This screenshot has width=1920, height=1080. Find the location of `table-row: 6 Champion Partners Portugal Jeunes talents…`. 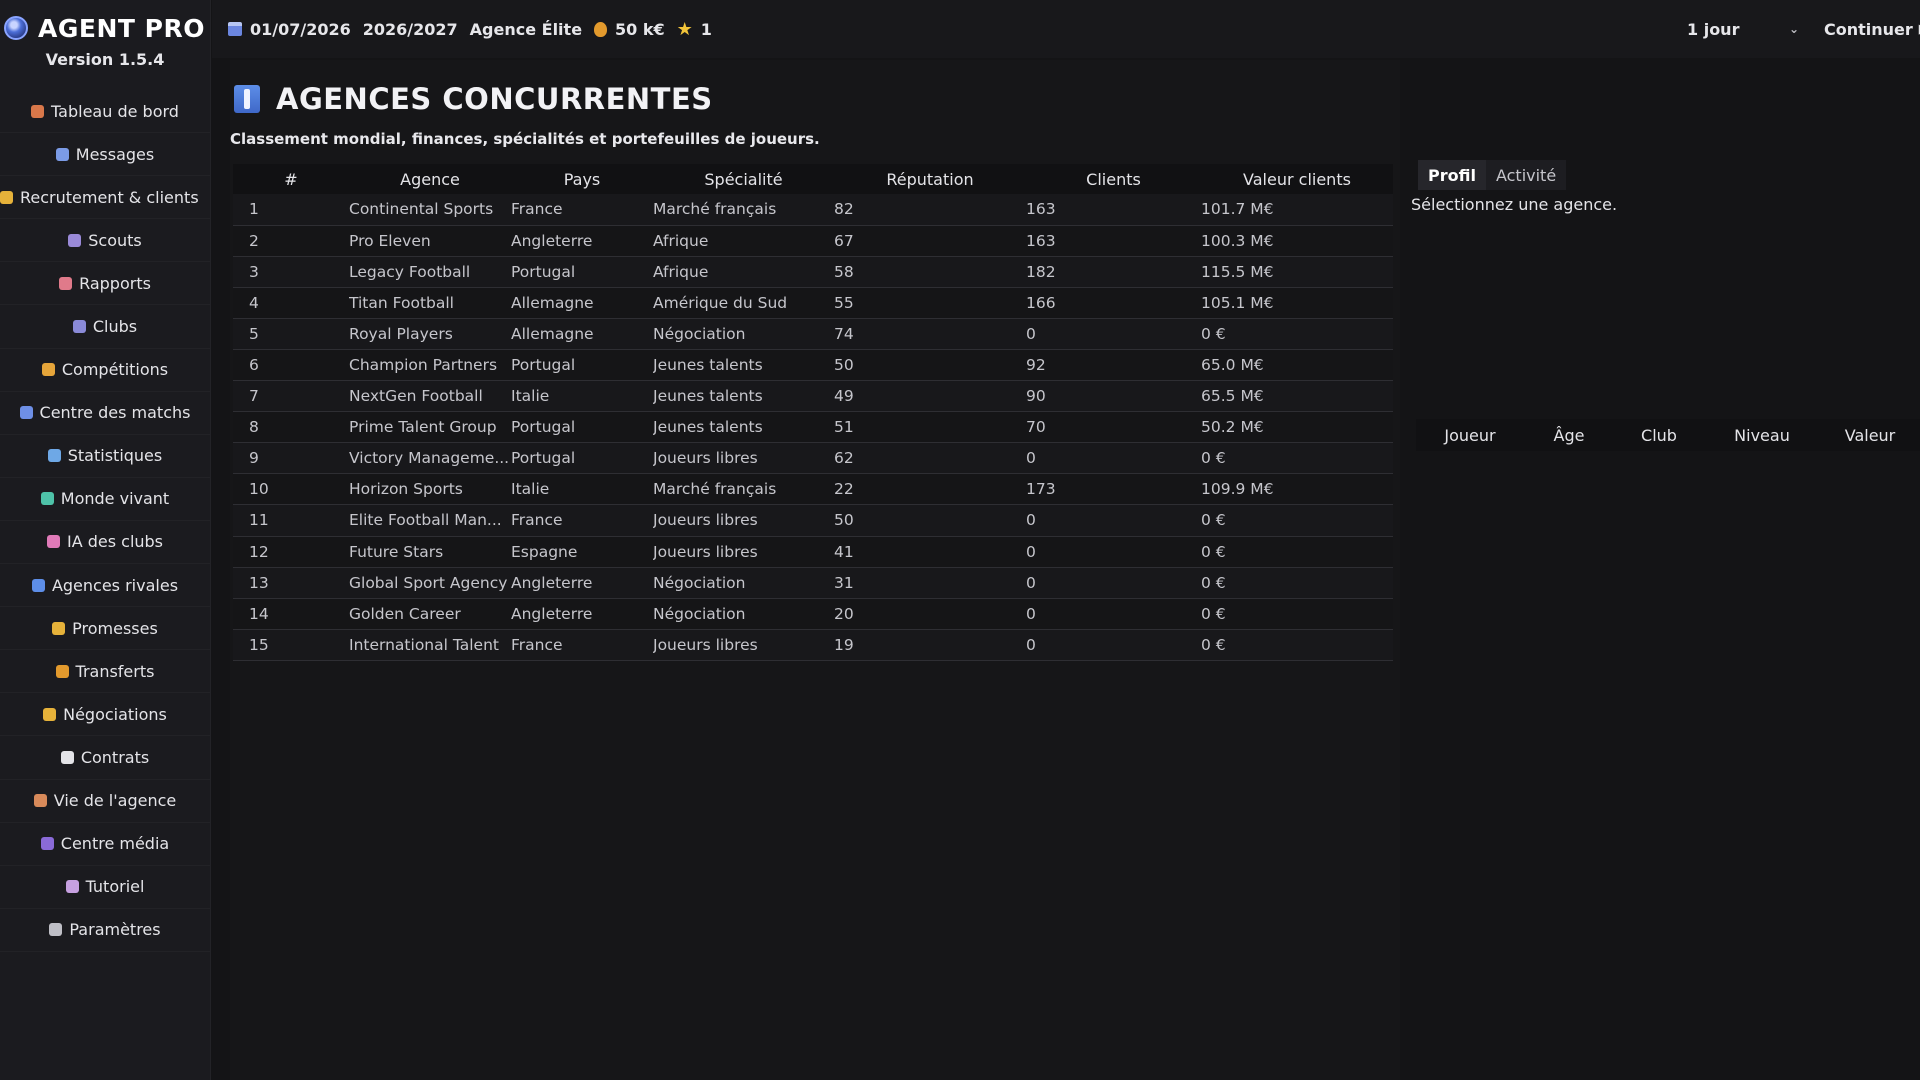

table-row: 6 Champion Partners Portugal Jeunes talents… is located at coordinates (813, 365).